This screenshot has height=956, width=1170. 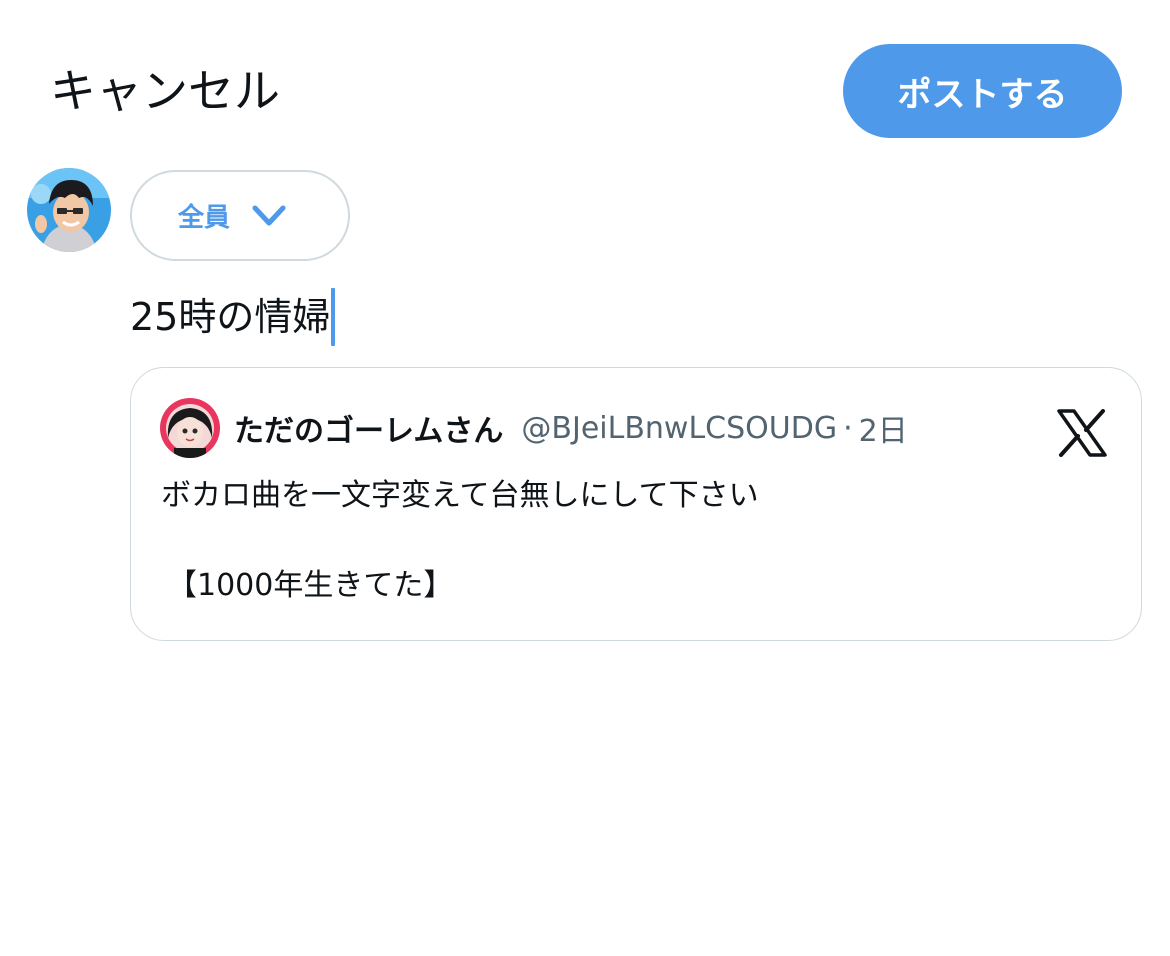 What do you see at coordinates (368, 428) in the screenshot?
I see `quoted-author-name: ただのゴーレムさん` at bounding box center [368, 428].